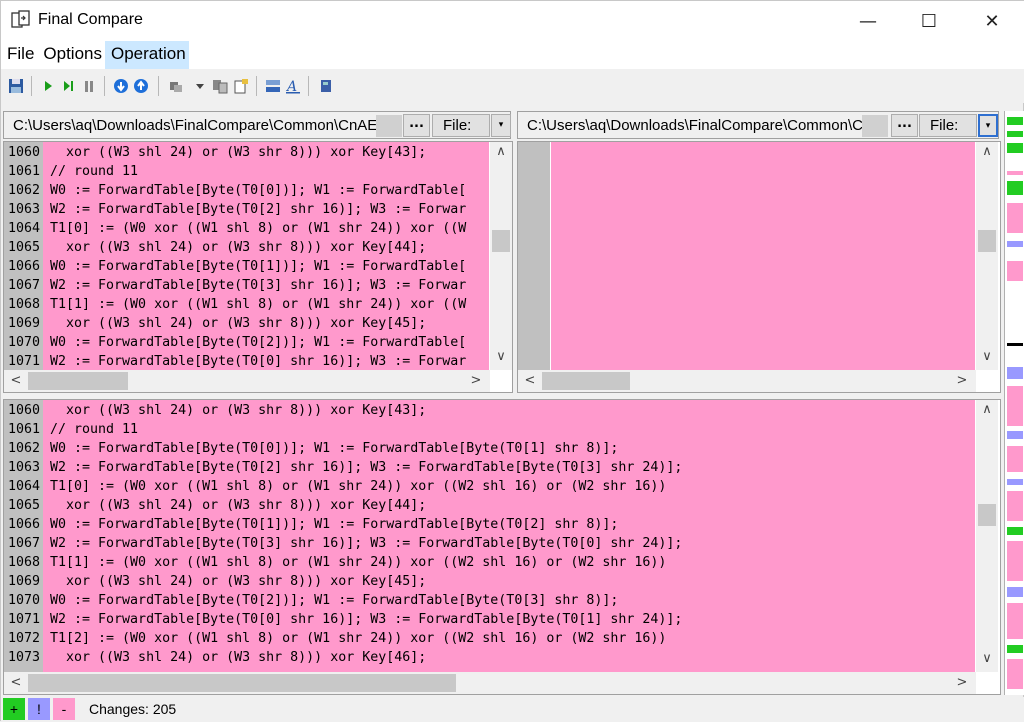 This screenshot has width=1024, height=722. Describe the element at coordinates (763, 256) in the screenshot. I see `diff-highlight` at that location.